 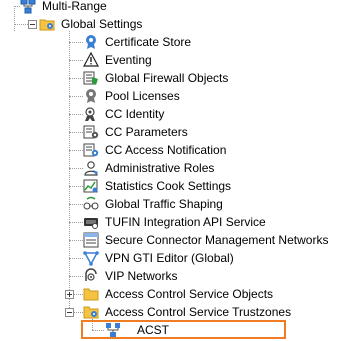 What do you see at coordinates (90, 186) in the screenshot?
I see `statistics-icon` at bounding box center [90, 186].